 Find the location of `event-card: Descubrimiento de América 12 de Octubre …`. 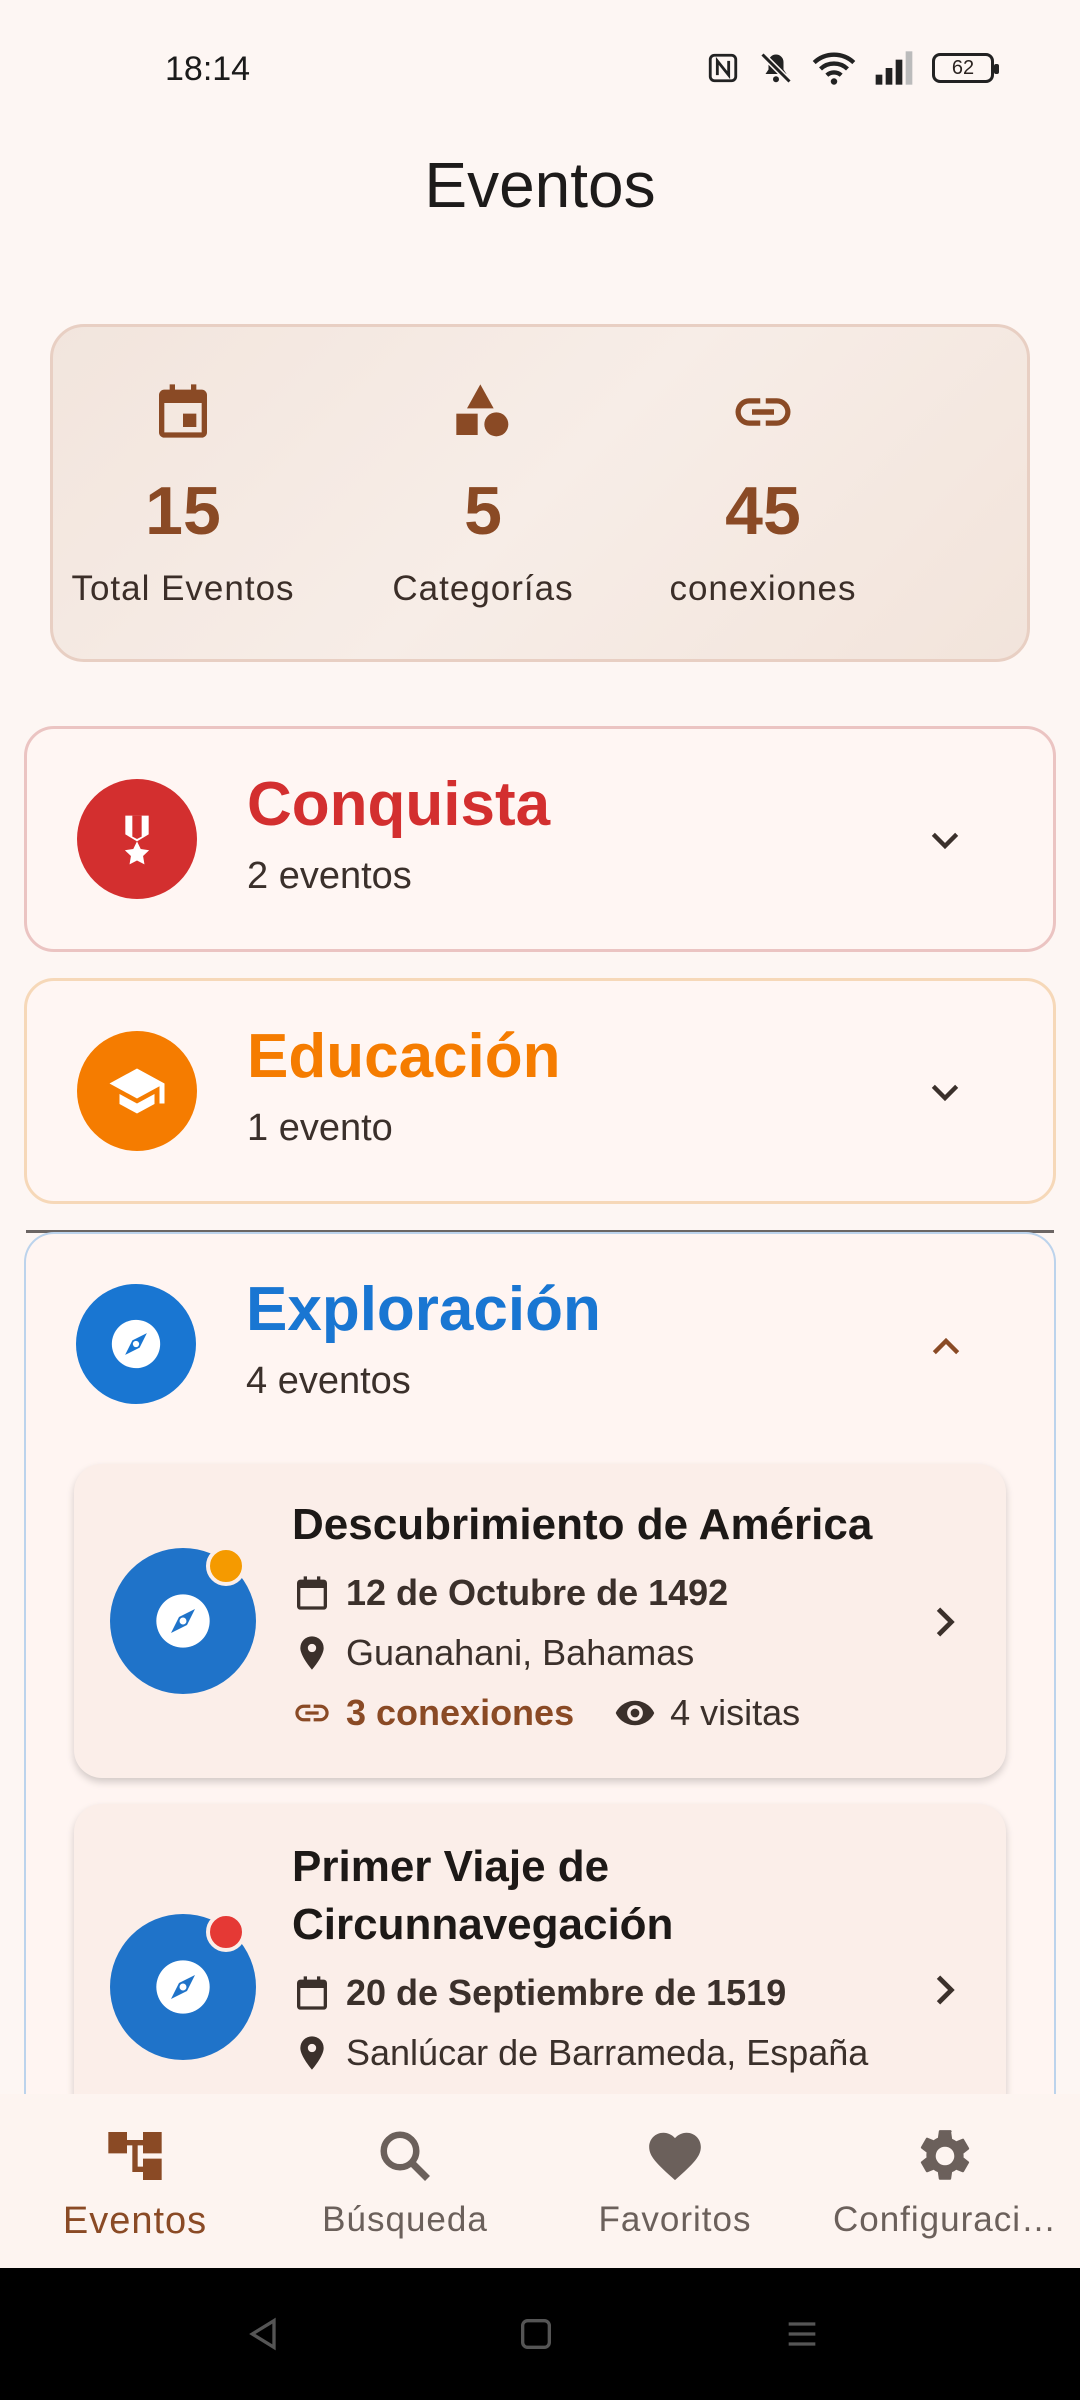

event-card: Descubrimiento de América 12 de Octubre … is located at coordinates (540, 1621).